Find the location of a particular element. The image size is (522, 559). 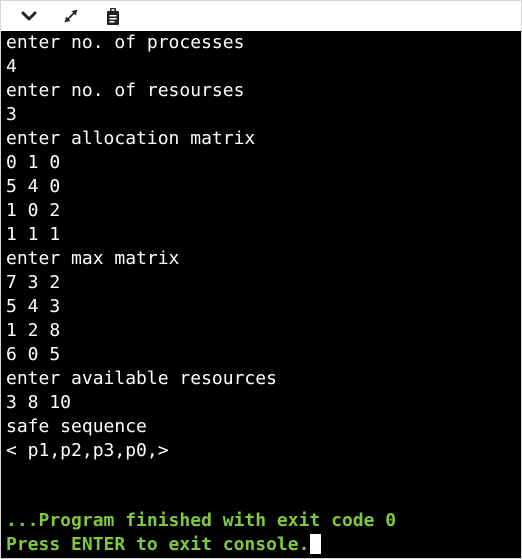

console-line: 0 1 0 is located at coordinates (33, 162).